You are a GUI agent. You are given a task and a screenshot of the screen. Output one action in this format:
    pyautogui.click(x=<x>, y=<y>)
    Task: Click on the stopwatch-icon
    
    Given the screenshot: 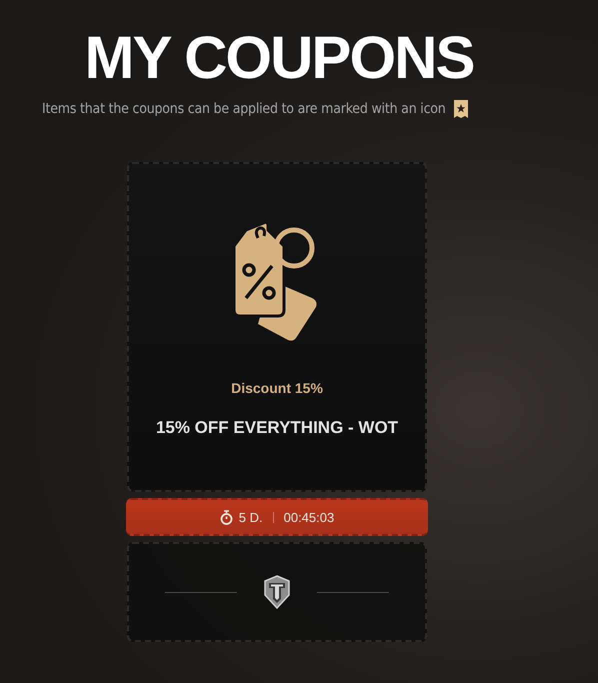 What is the action you would take?
    pyautogui.click(x=226, y=517)
    